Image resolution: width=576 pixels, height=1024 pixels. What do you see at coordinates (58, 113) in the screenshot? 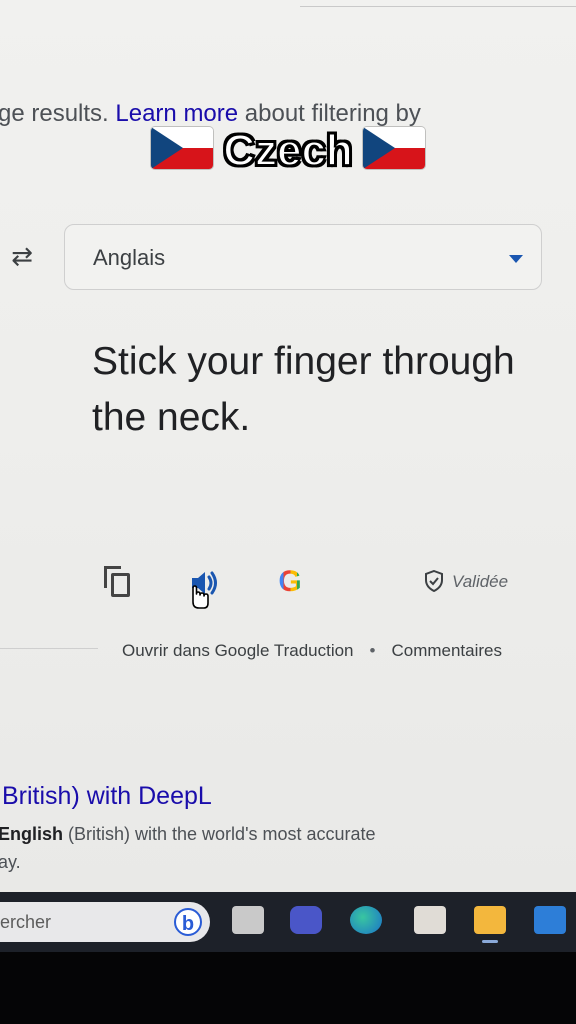
I see `filter-notice-text: ge results.` at bounding box center [58, 113].